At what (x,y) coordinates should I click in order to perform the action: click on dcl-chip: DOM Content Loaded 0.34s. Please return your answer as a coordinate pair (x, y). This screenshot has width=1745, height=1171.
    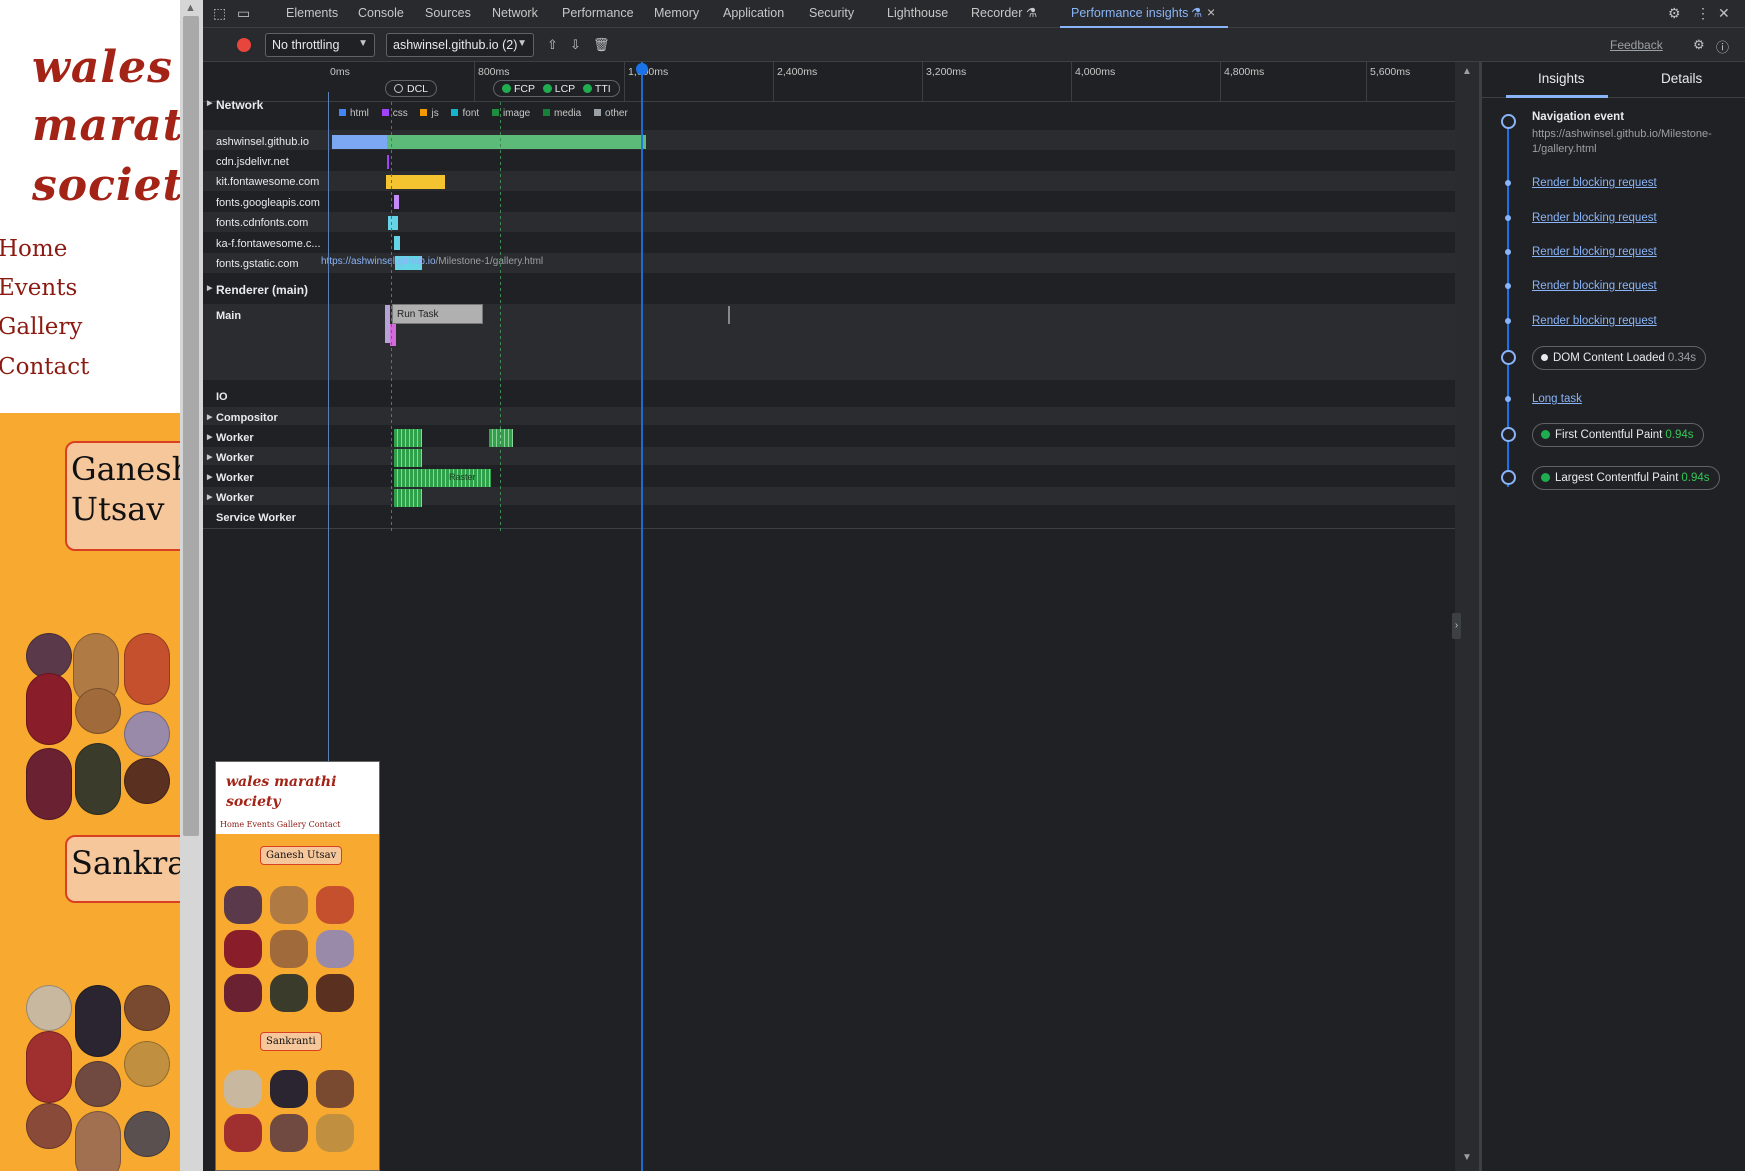
    Looking at the image, I should click on (1619, 358).